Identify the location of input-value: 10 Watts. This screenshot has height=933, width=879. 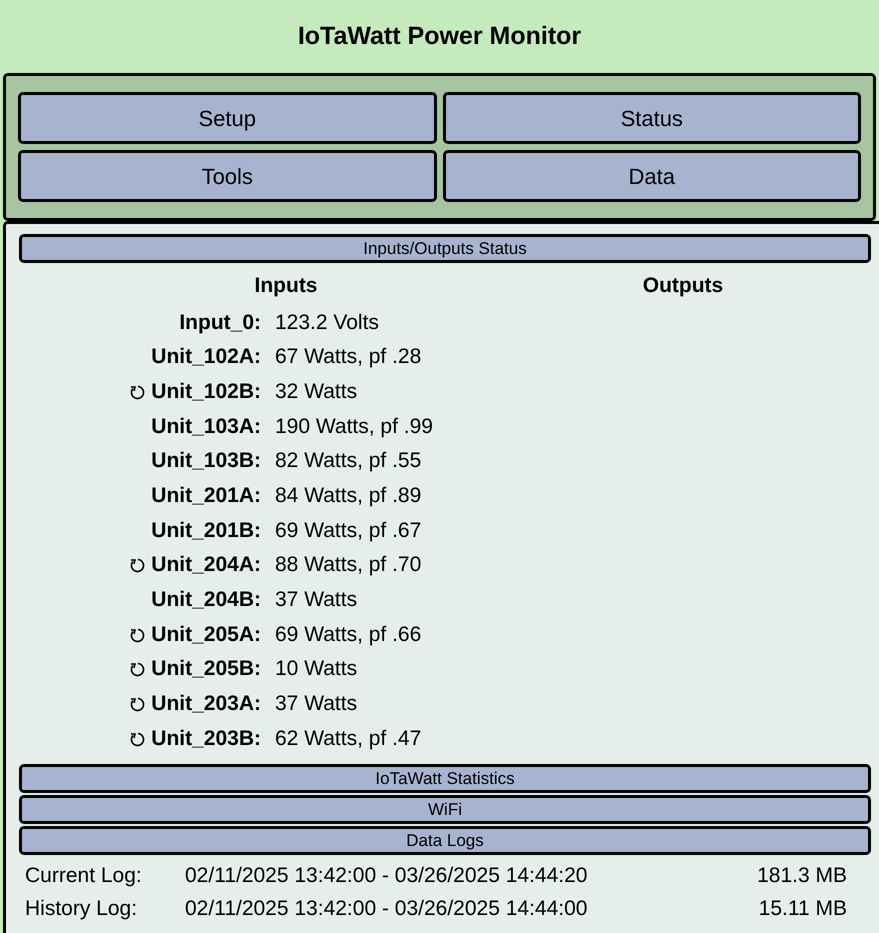
(316, 669).